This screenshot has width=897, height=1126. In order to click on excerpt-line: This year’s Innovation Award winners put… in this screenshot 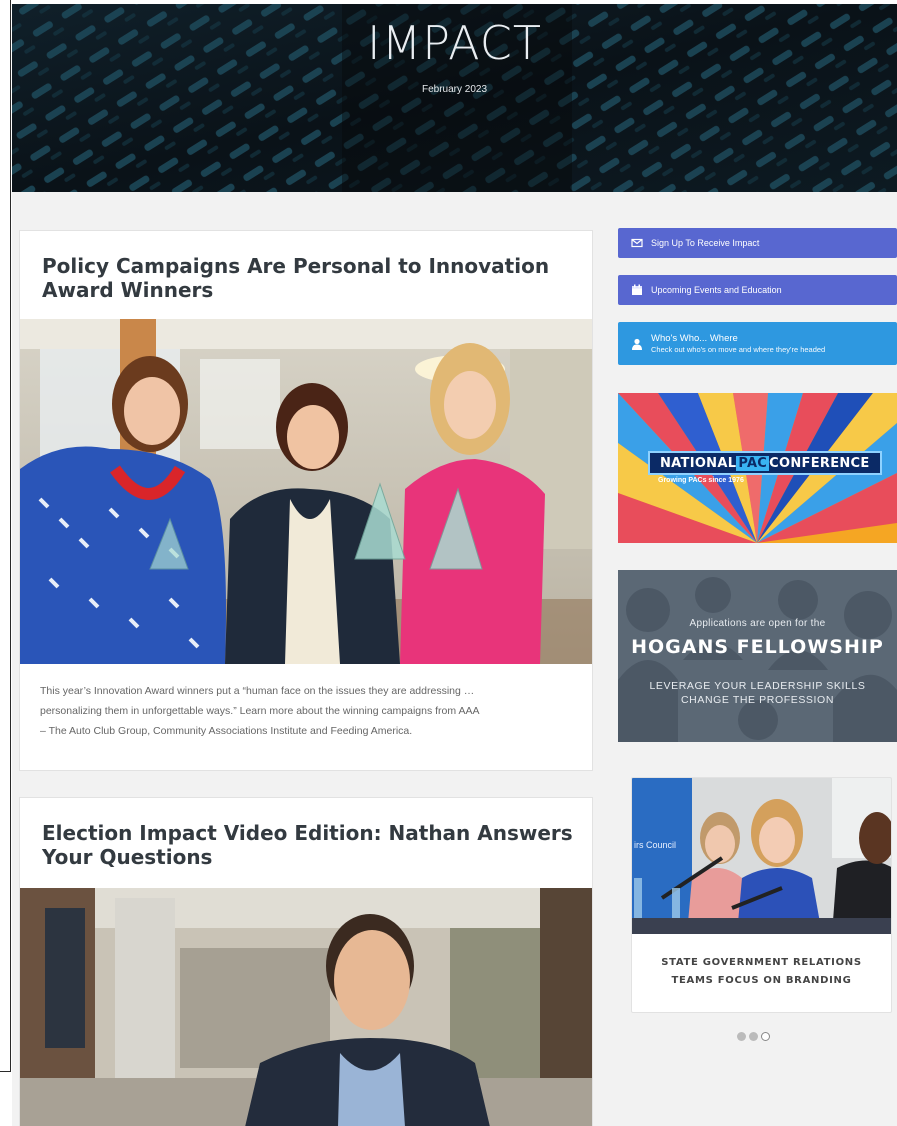, I will do `click(257, 691)`.